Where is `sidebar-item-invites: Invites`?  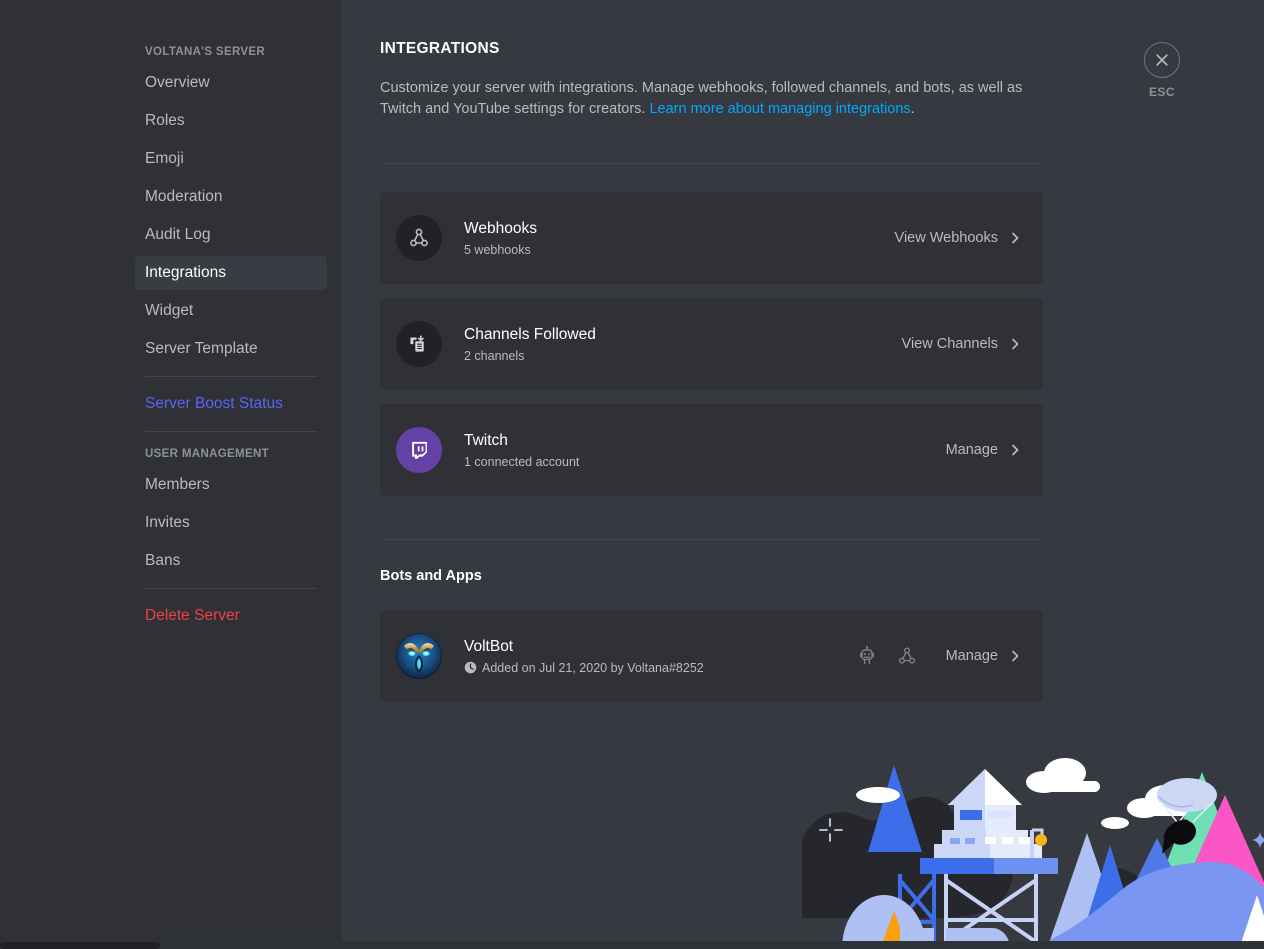 sidebar-item-invites: Invites is located at coordinates (231, 523).